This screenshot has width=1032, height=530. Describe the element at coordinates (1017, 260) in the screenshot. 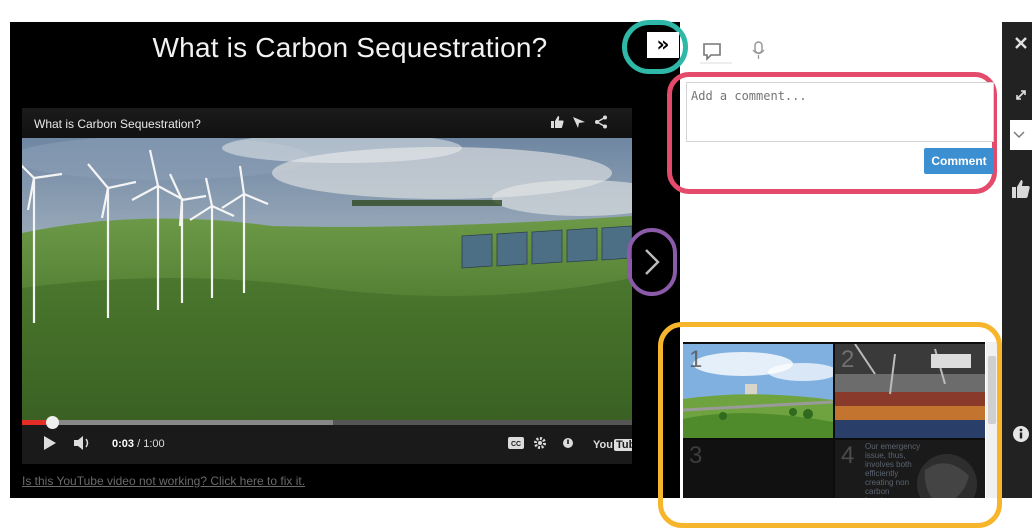

I see `right-rail` at that location.